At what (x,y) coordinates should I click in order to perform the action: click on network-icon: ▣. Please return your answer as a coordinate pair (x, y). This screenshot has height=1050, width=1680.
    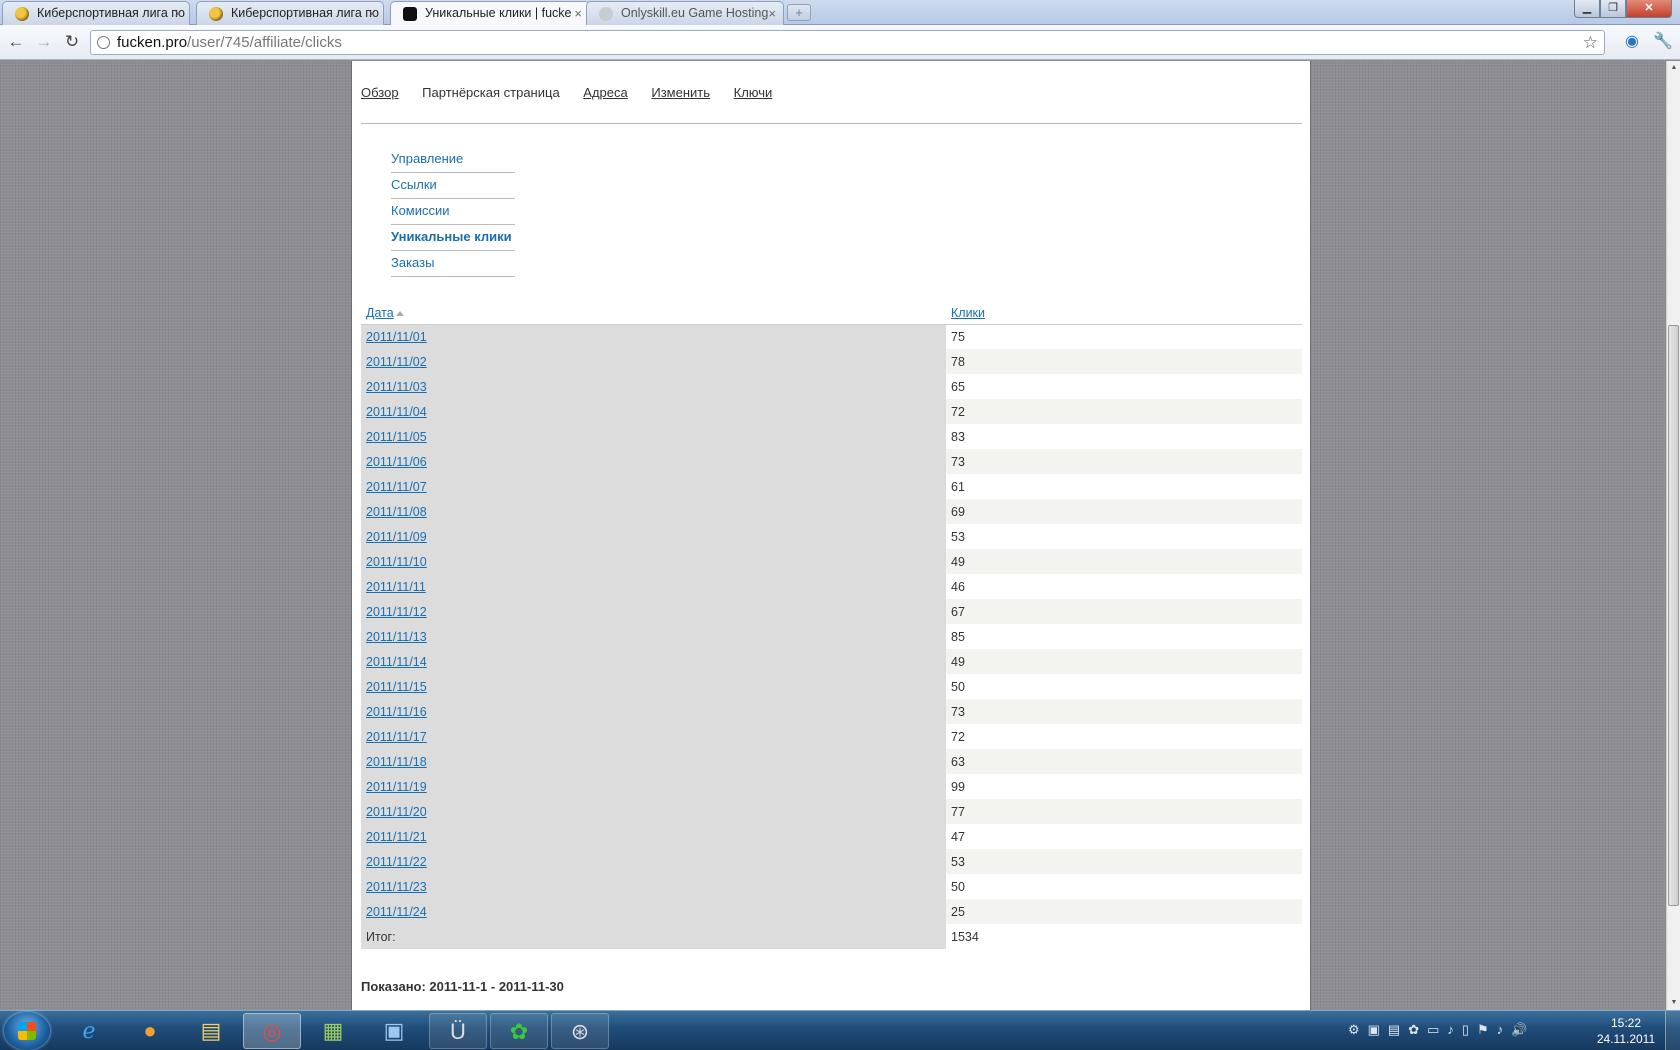
    Looking at the image, I should click on (394, 1031).